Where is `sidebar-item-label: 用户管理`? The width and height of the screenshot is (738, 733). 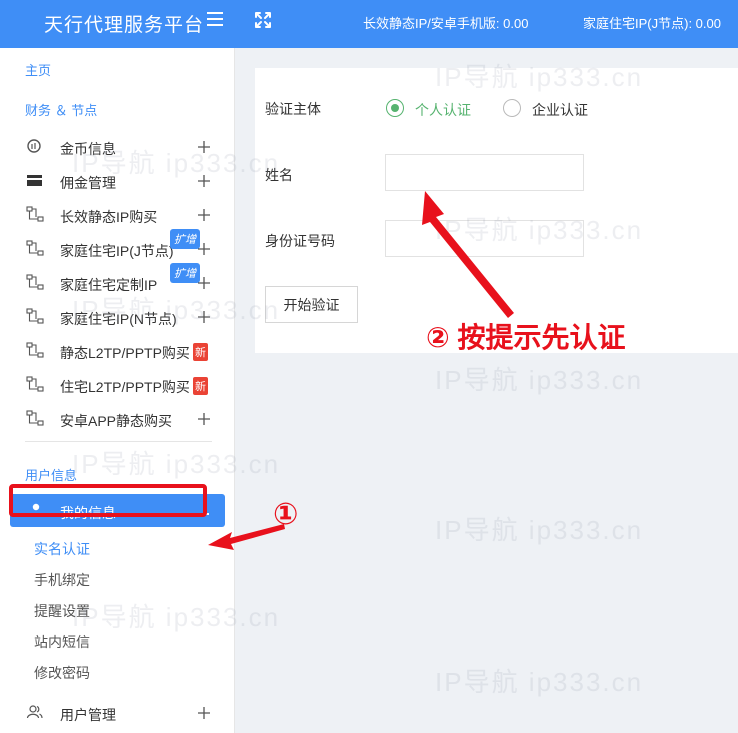
sidebar-item-label: 用户管理 is located at coordinates (88, 715).